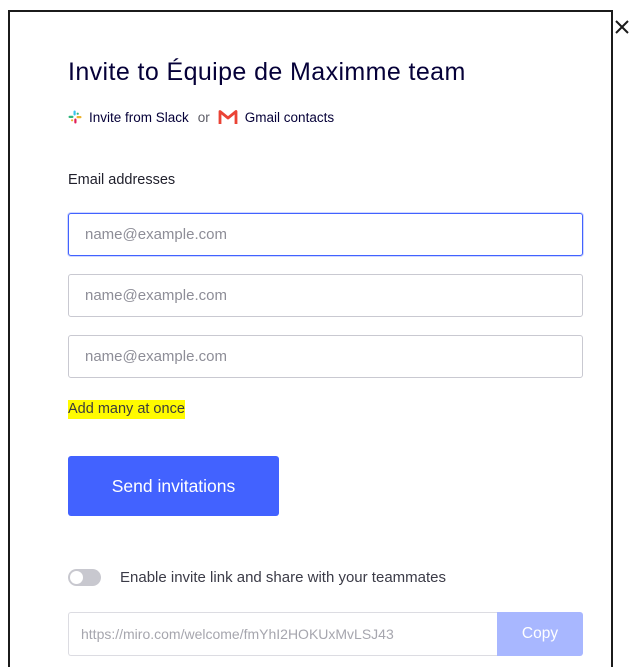 The image size is (632, 667). I want to click on invite-link-row: Copy, so click(325, 634).